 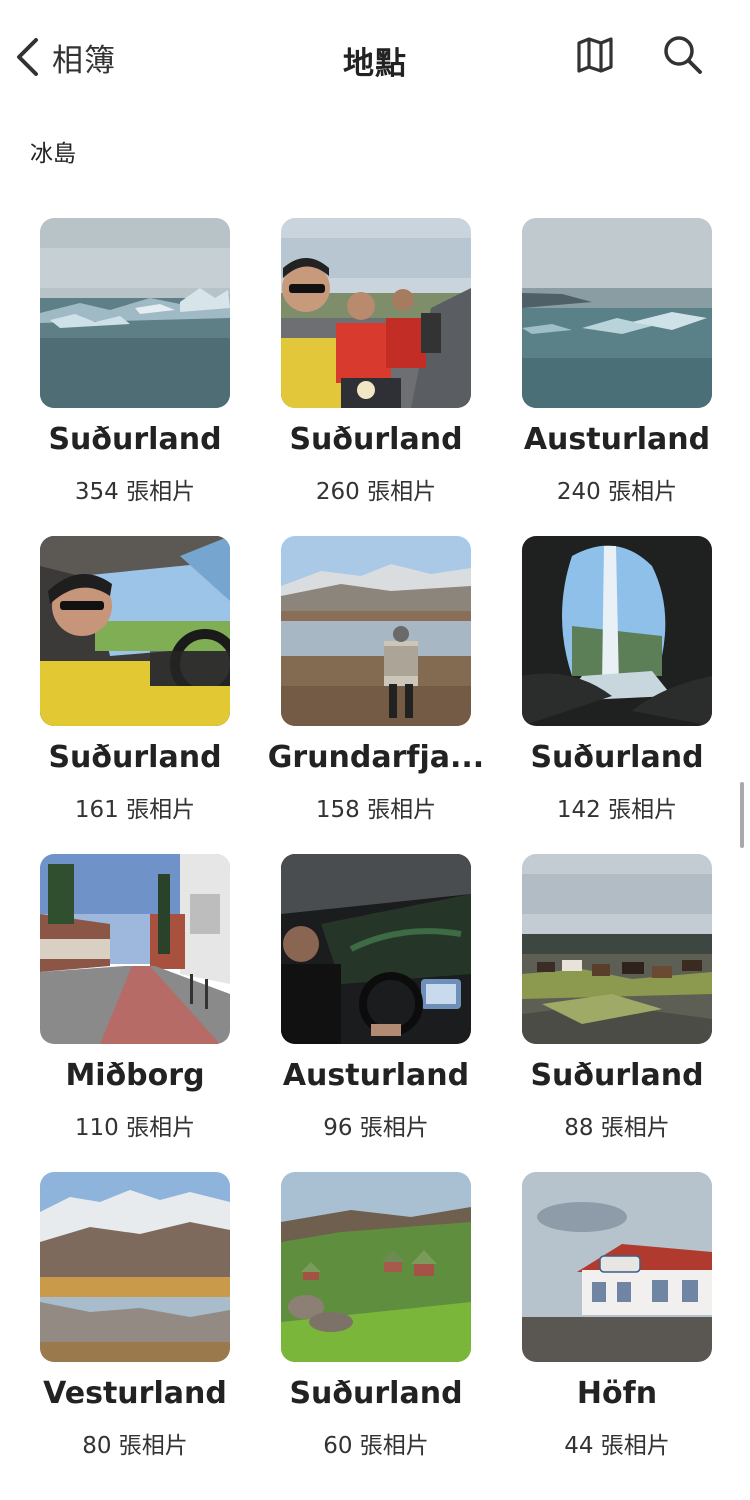 I want to click on place-tile: Grundarfja... 158 張相片, so click(x=376, y=679).